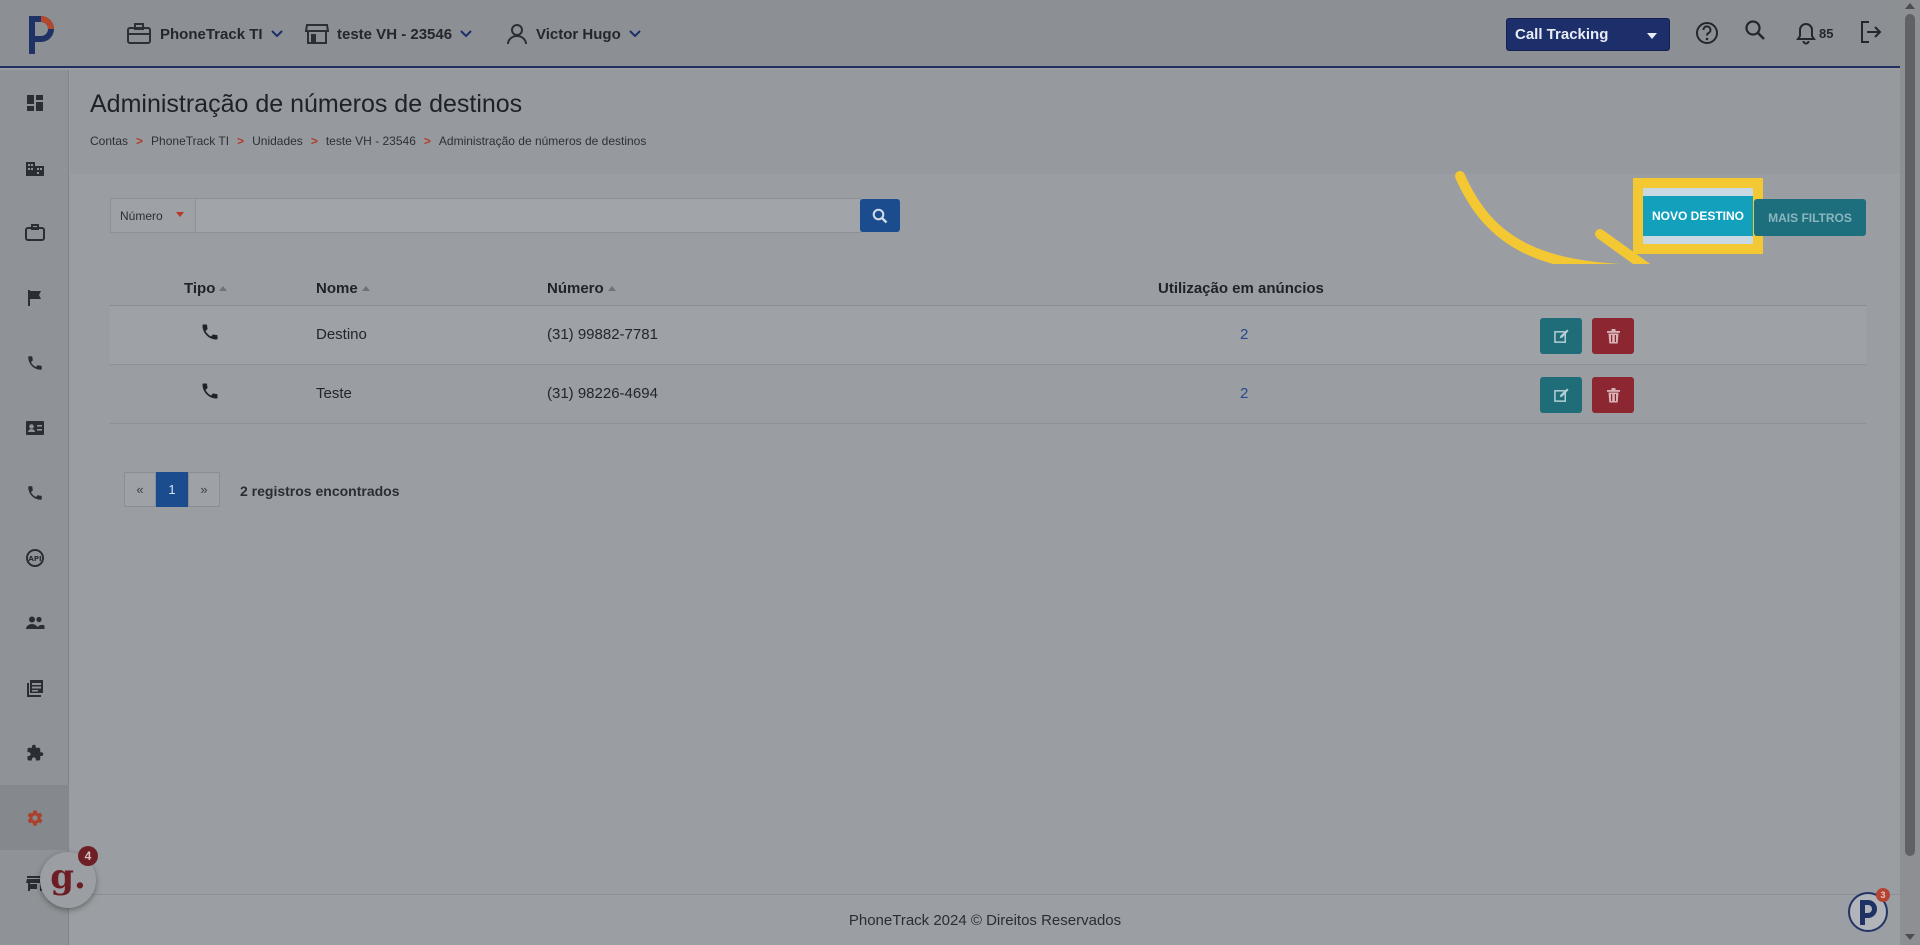  Describe the element at coordinates (1707, 33) in the screenshot. I see `help-icon` at that location.